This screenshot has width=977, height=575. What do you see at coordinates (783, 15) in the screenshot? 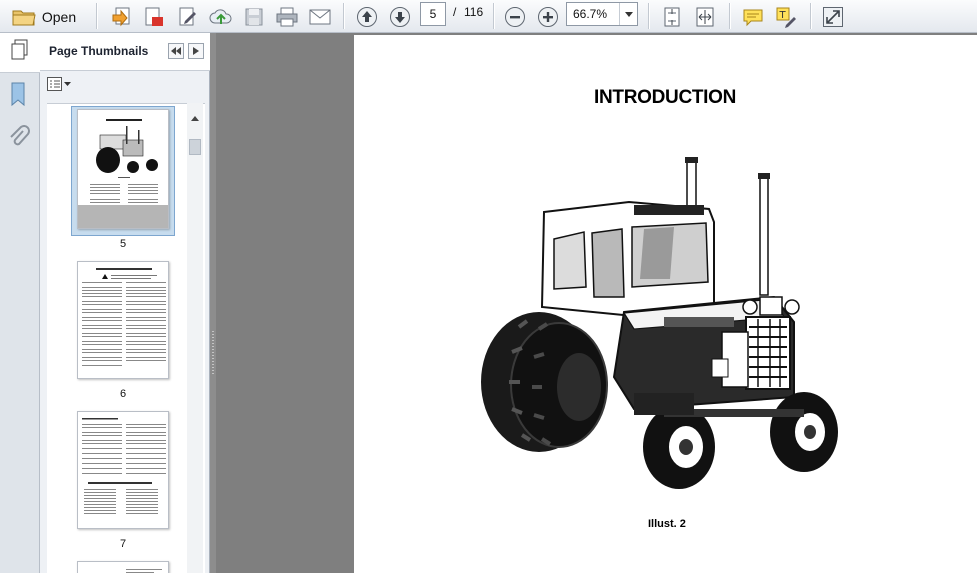
I see `svg-text: T` at bounding box center [783, 15].